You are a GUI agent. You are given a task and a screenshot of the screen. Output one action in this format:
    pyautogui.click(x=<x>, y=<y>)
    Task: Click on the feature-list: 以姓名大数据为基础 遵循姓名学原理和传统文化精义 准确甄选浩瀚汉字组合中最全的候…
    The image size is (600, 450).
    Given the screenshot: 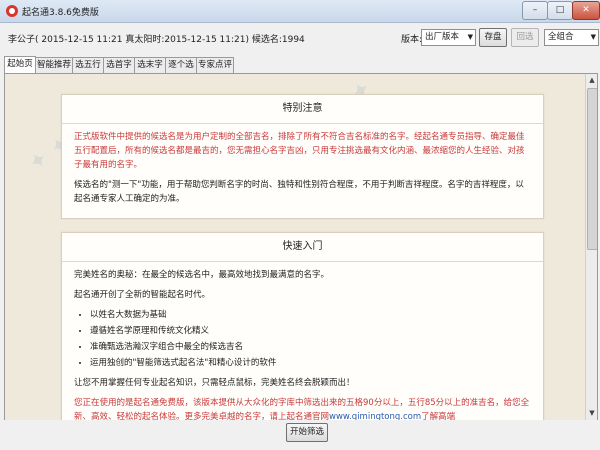 What is the action you would take?
    pyautogui.click(x=310, y=339)
    